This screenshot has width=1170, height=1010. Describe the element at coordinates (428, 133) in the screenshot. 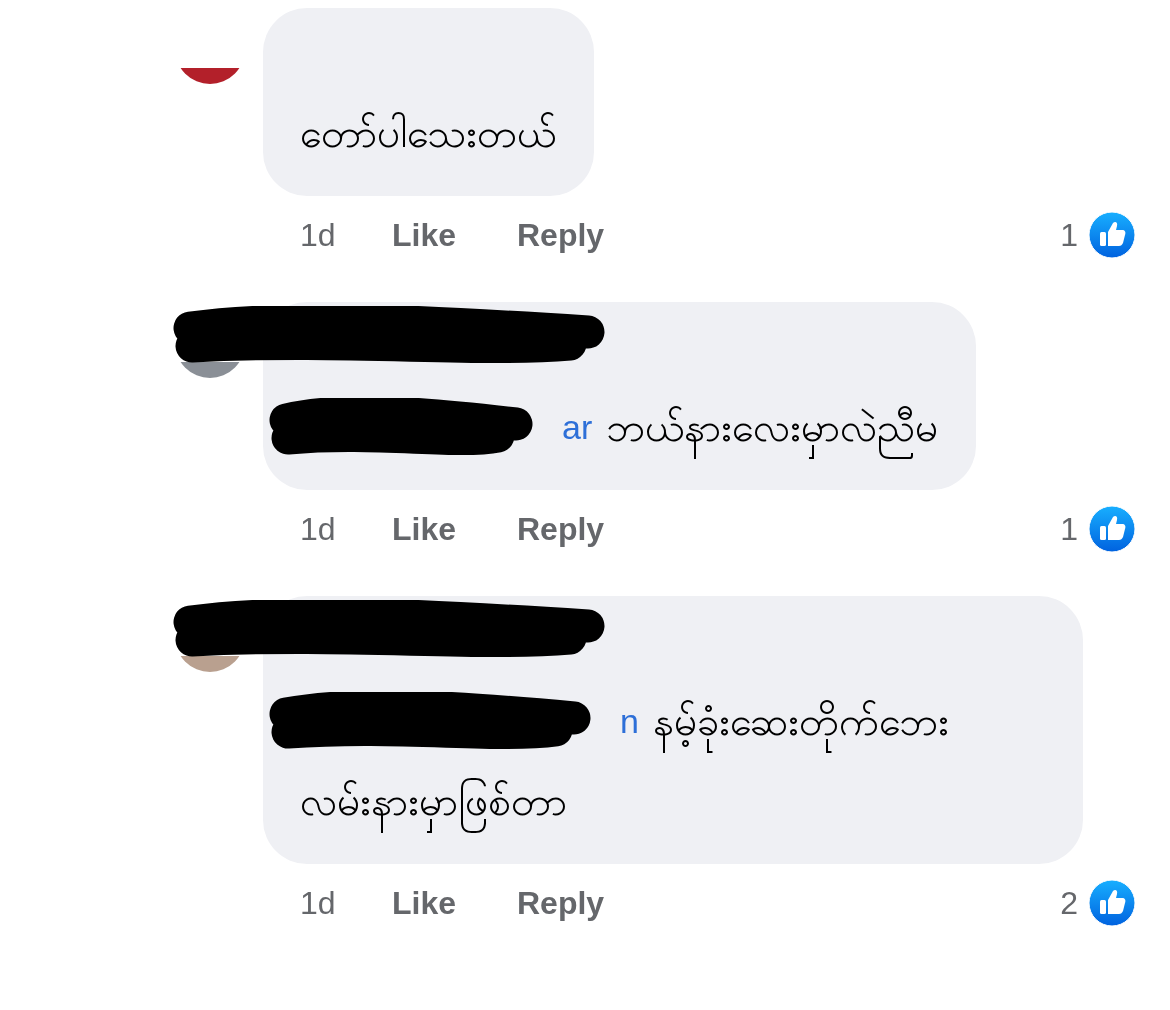

I see `comment-text: တော်ပါသေးတယ်` at that location.